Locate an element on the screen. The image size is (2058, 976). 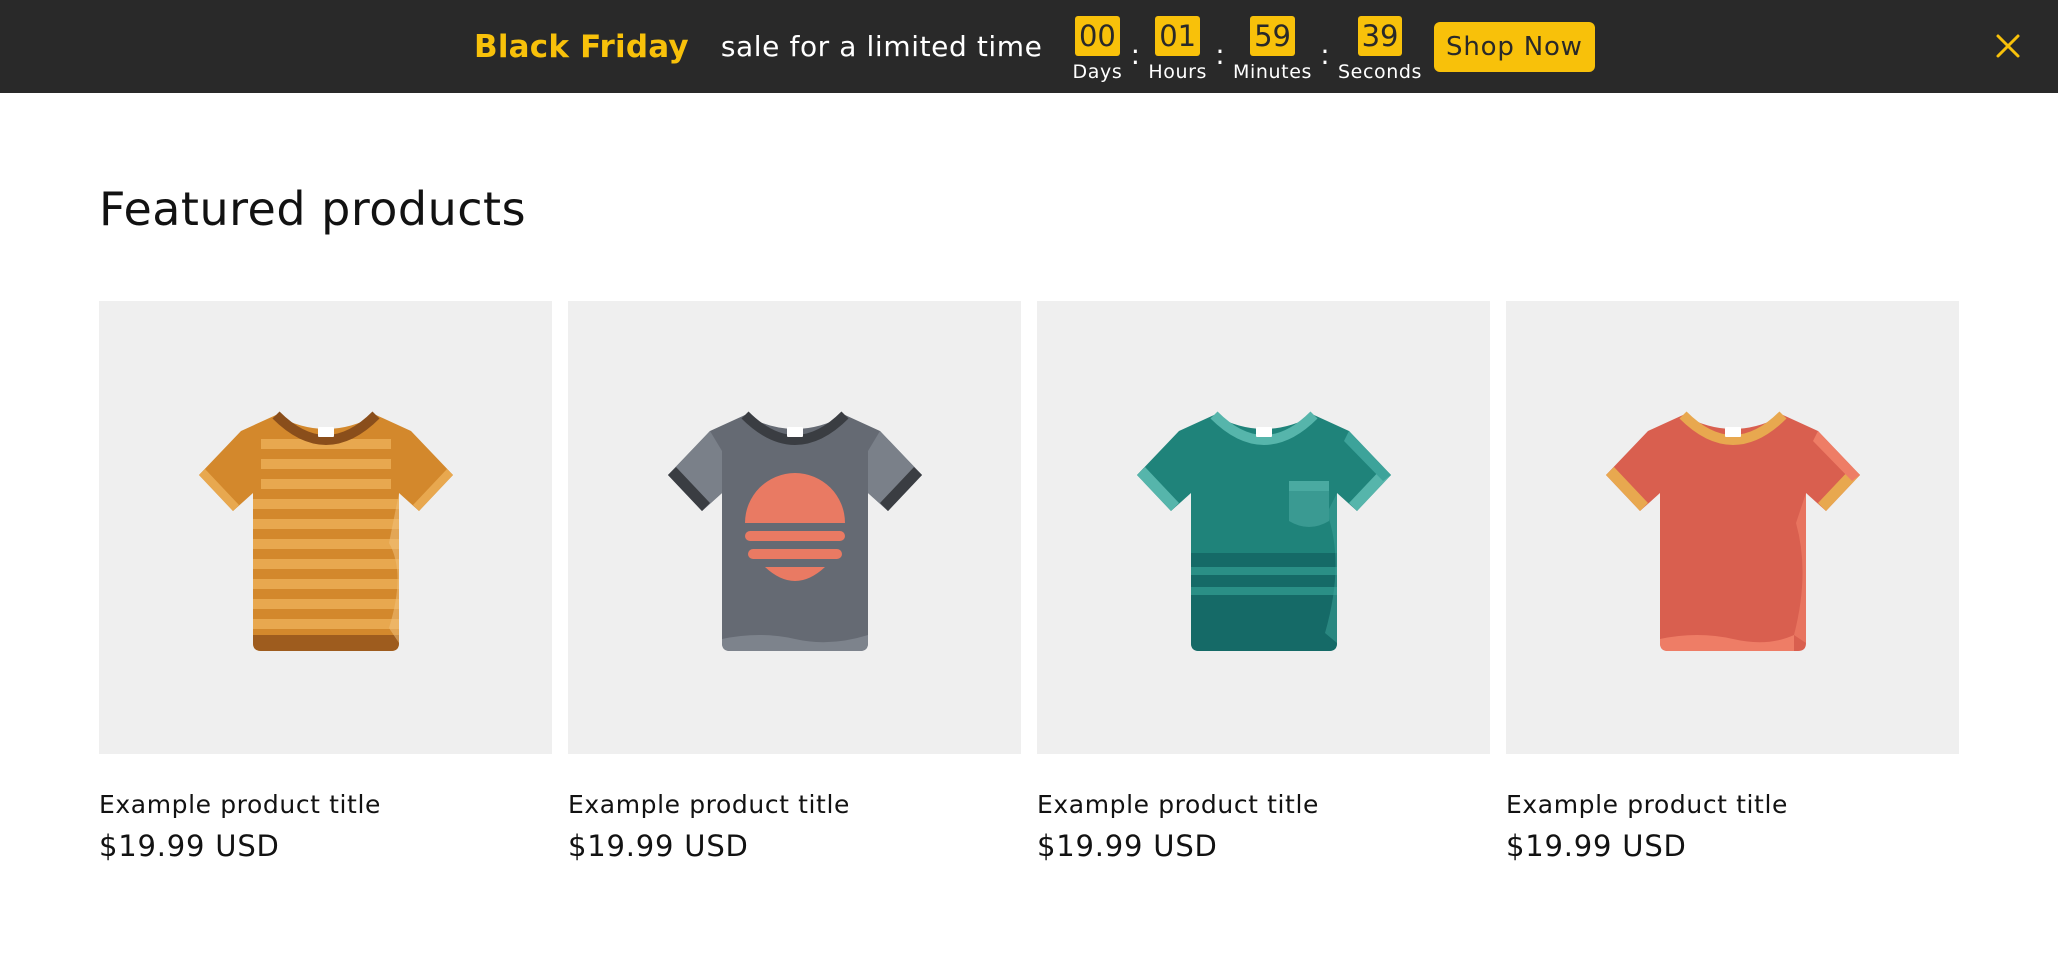
tshirt-red-icon is located at coordinates (1732, 530).